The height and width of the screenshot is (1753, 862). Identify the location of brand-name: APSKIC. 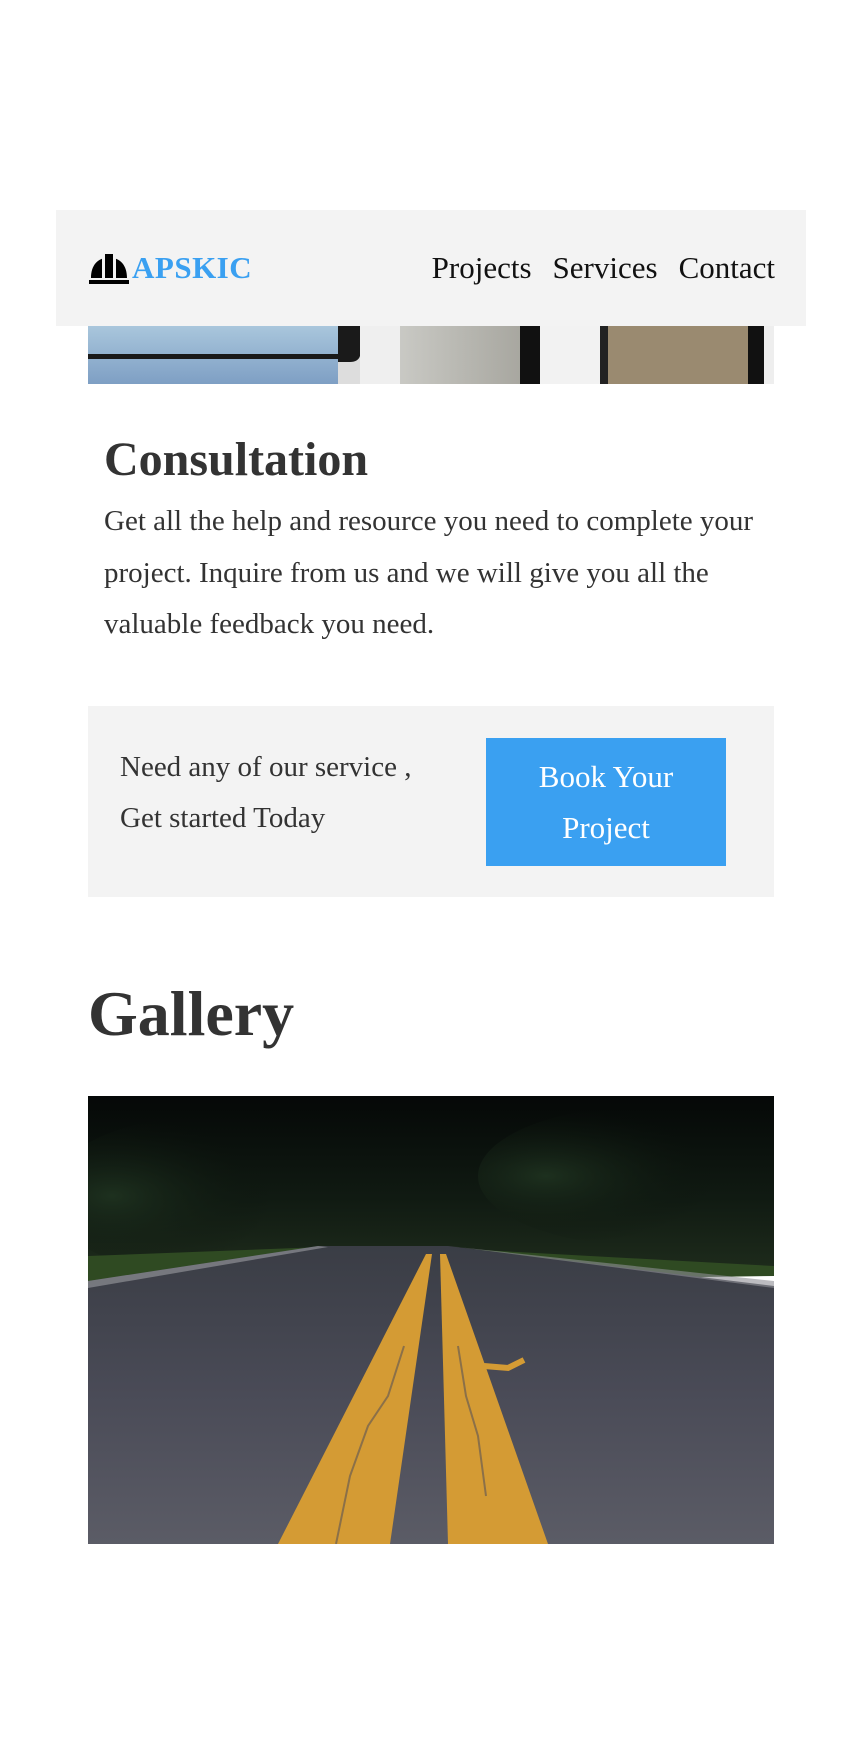
(192, 267).